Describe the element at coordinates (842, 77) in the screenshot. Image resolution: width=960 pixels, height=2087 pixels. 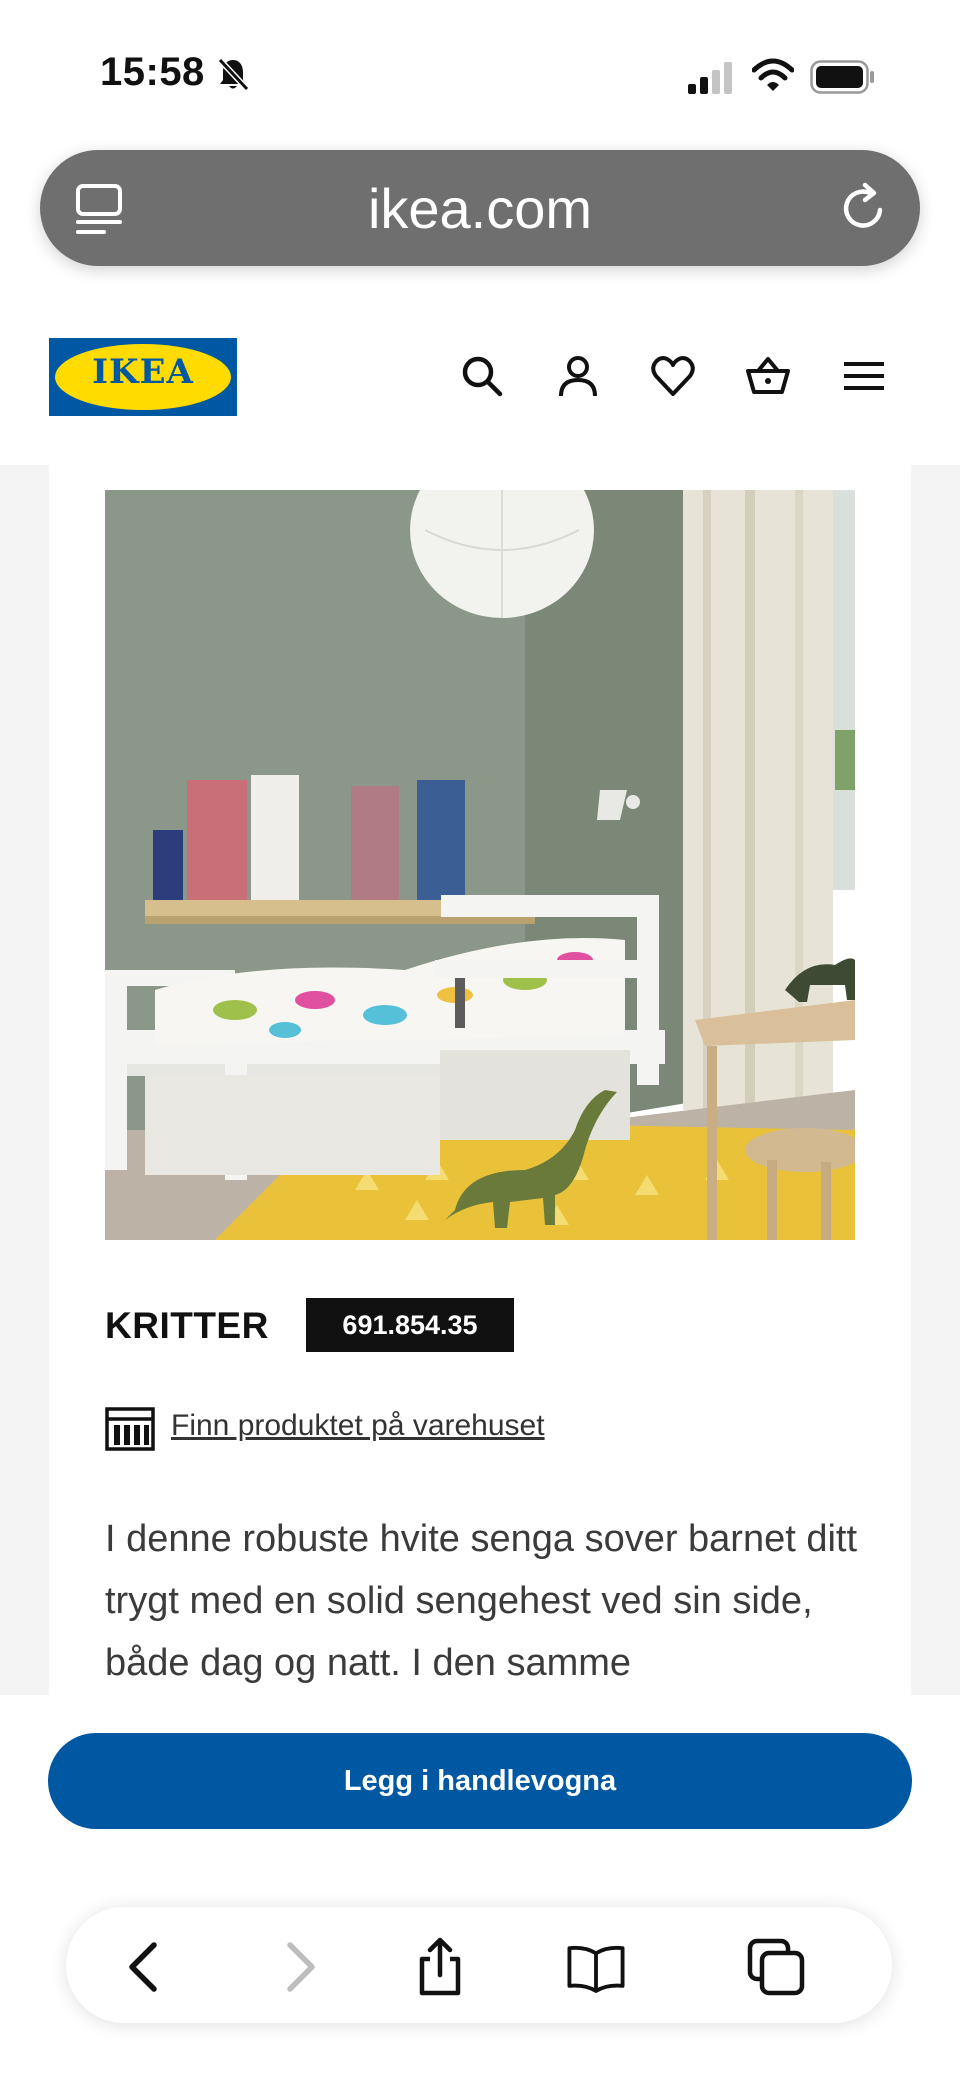
I see `battery-icon` at that location.